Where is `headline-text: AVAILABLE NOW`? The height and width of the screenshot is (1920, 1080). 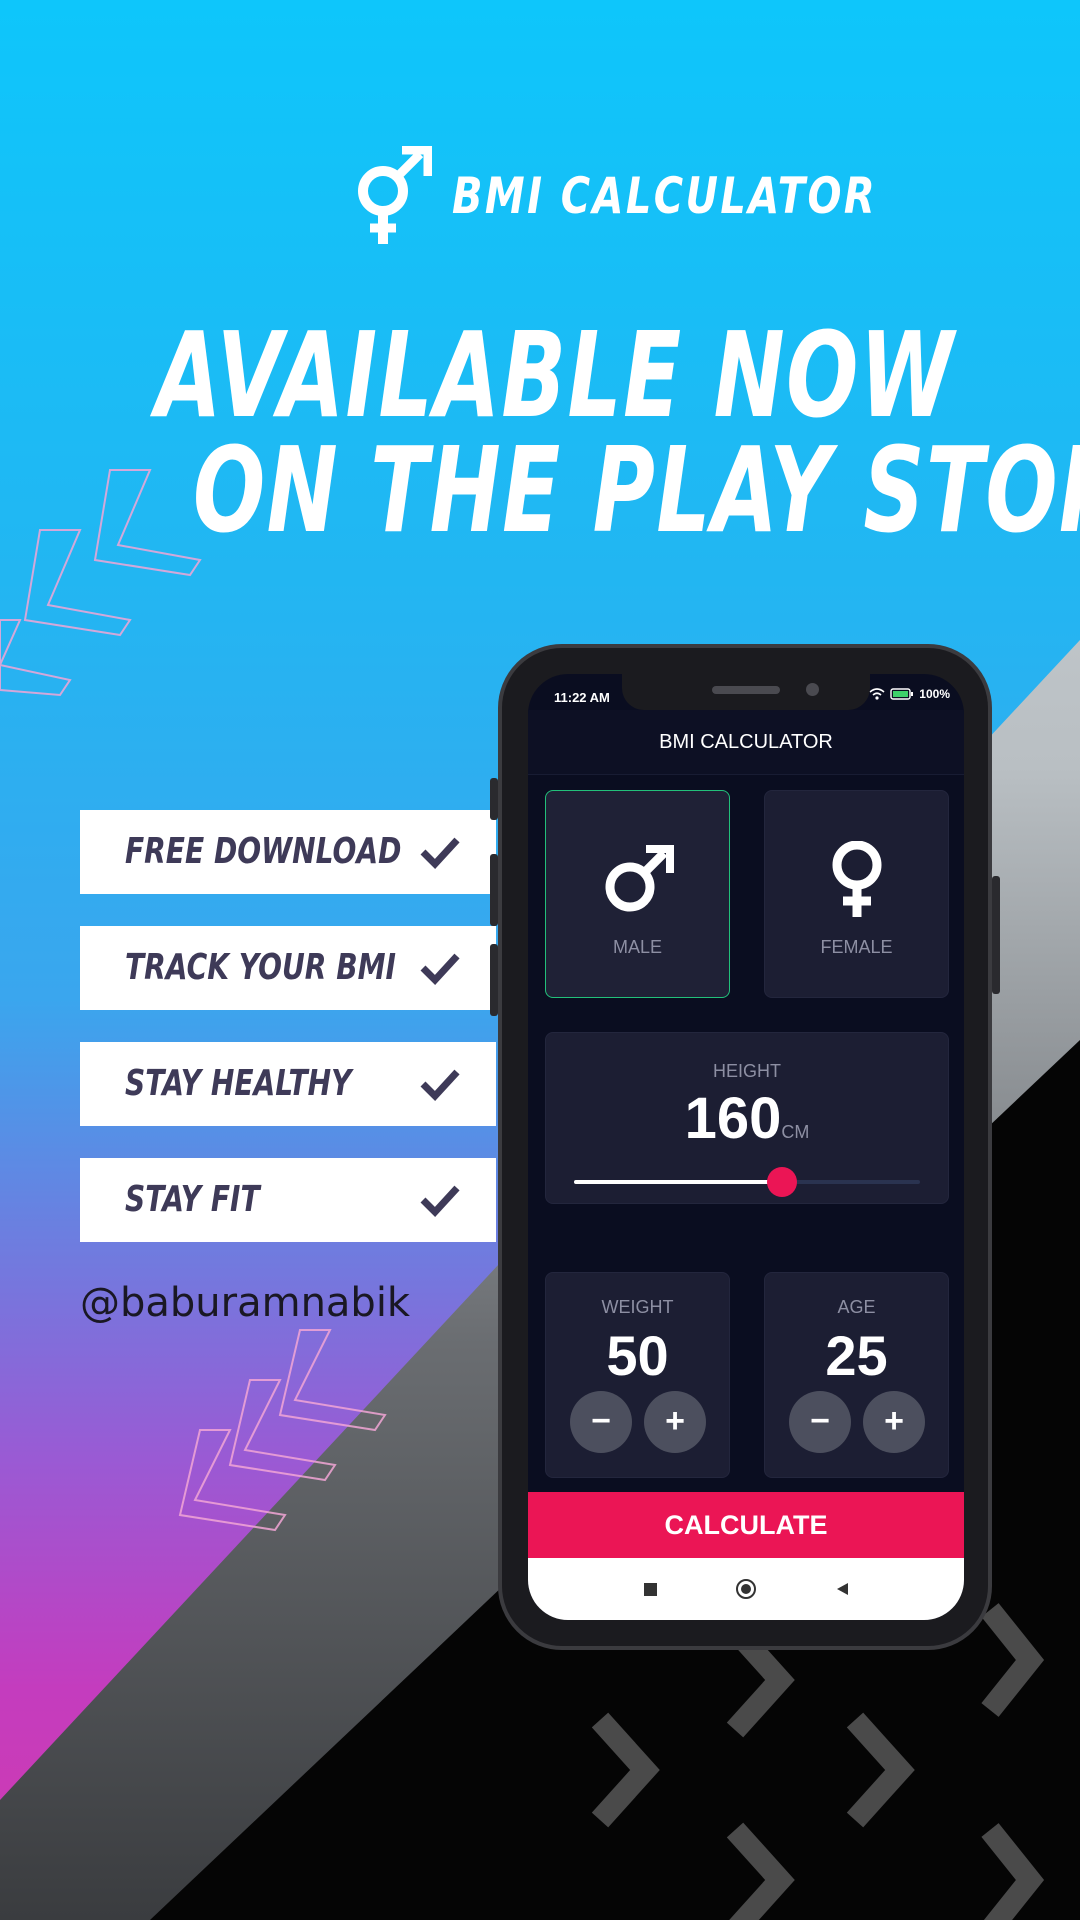
headline-text: AVAILABLE NOW is located at coordinates (555, 375).